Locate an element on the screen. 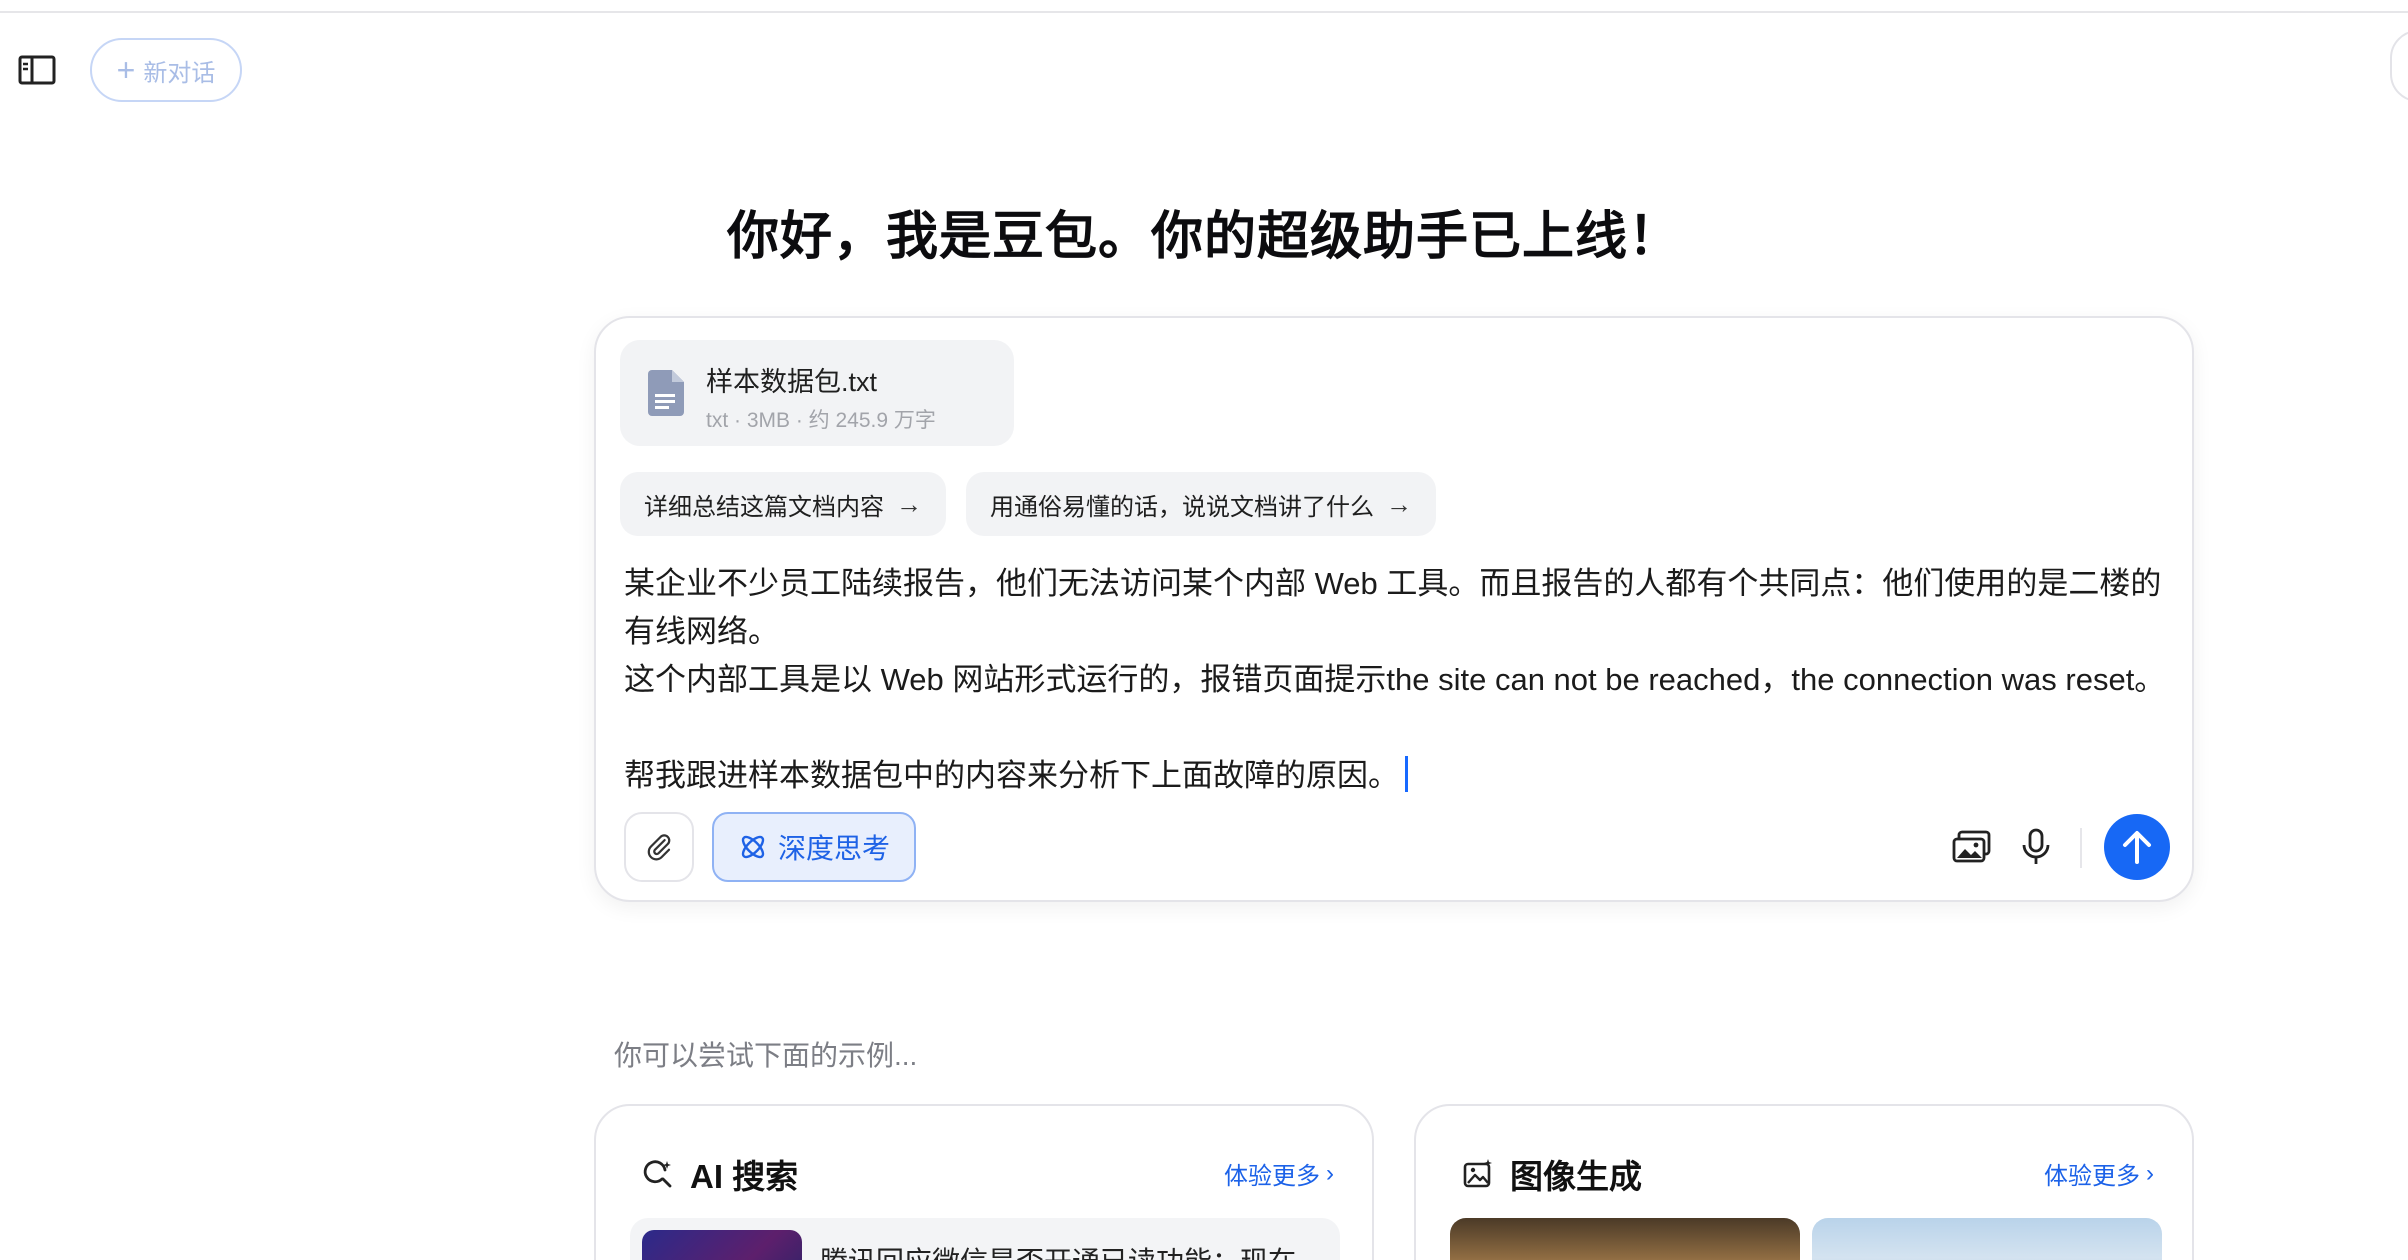 Image resolution: width=2408 pixels, height=1260 pixels. arrow-up-icon is located at coordinates (2137, 847).